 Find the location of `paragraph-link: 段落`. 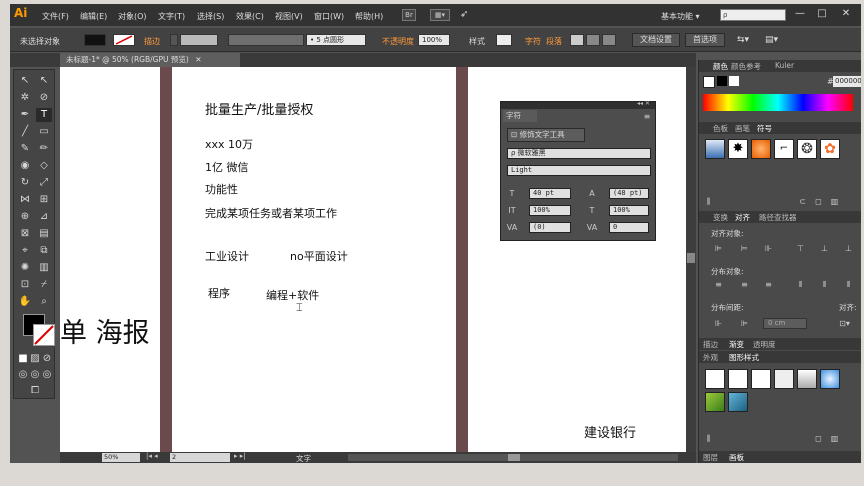

paragraph-link: 段落 is located at coordinates (554, 41).